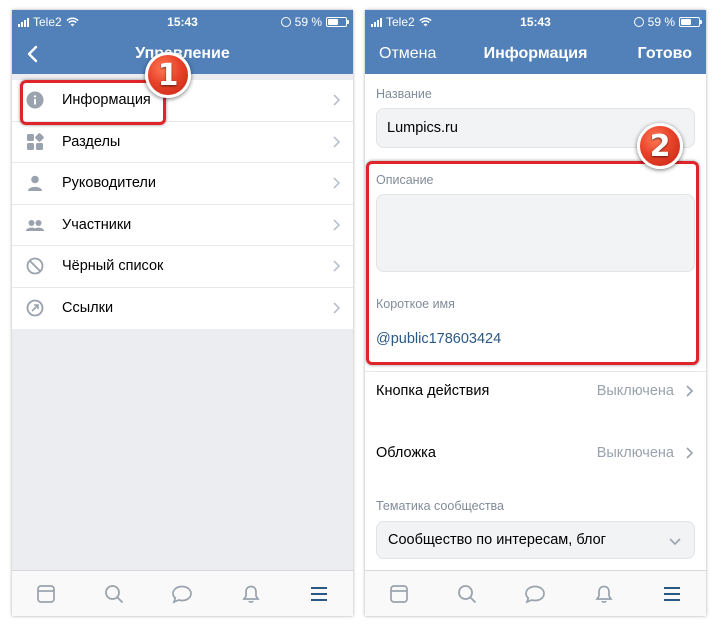 This screenshot has height=631, width=722. Describe the element at coordinates (113, 266) in the screenshot. I see `menu-item-label: Чёрный список` at that location.